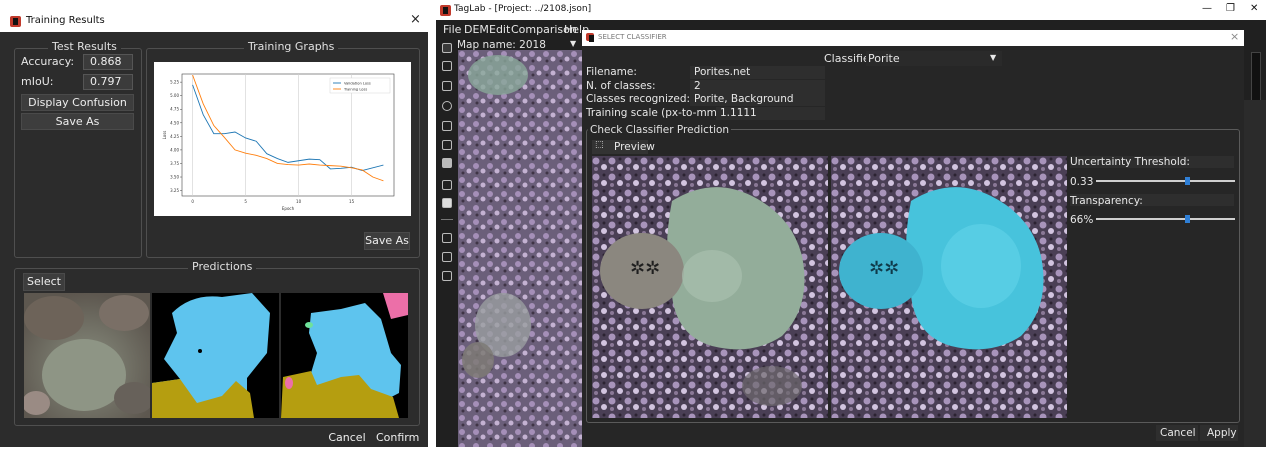 The height and width of the screenshot is (450, 1266). Describe the element at coordinates (288, 208) in the screenshot. I see `x-axis-label: Epoch` at that location.